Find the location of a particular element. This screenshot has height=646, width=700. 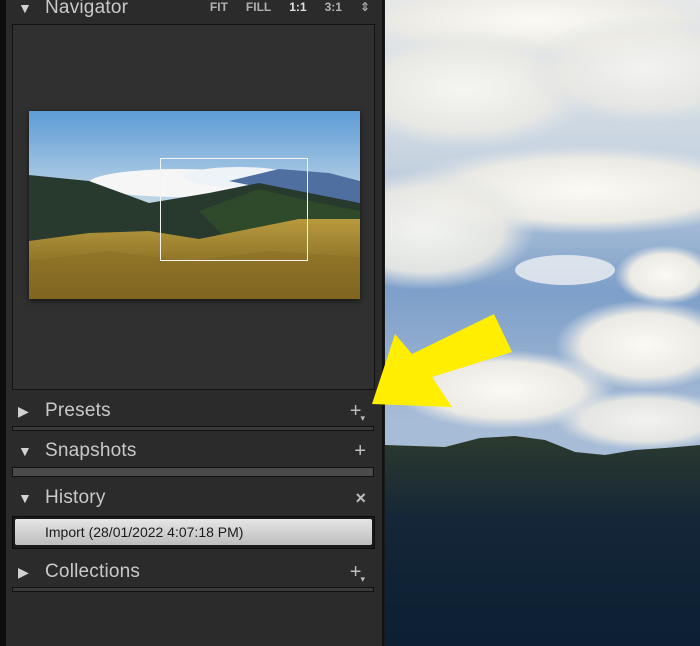

presets-title: Presets is located at coordinates (78, 410).